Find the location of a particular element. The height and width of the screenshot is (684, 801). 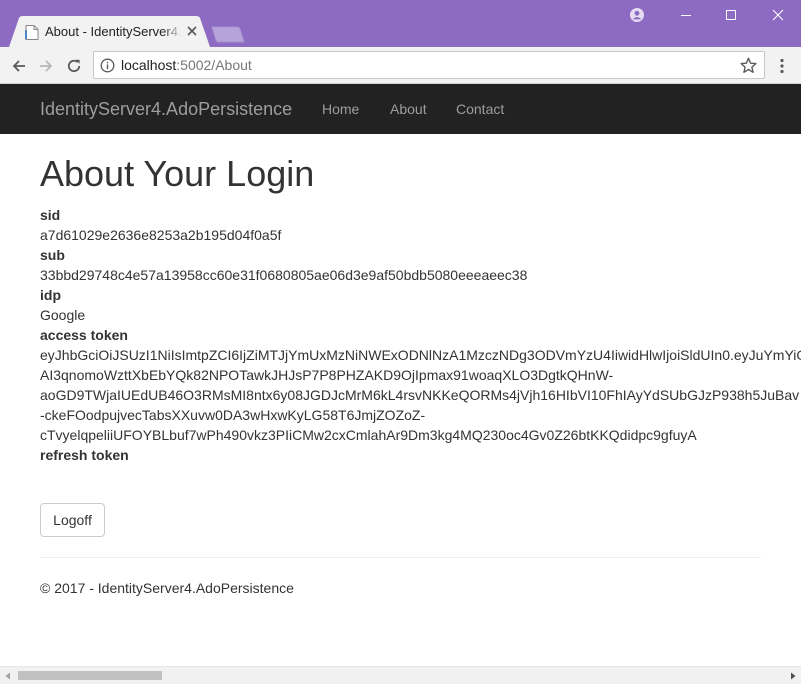

profile-button is located at coordinates (637, 15).